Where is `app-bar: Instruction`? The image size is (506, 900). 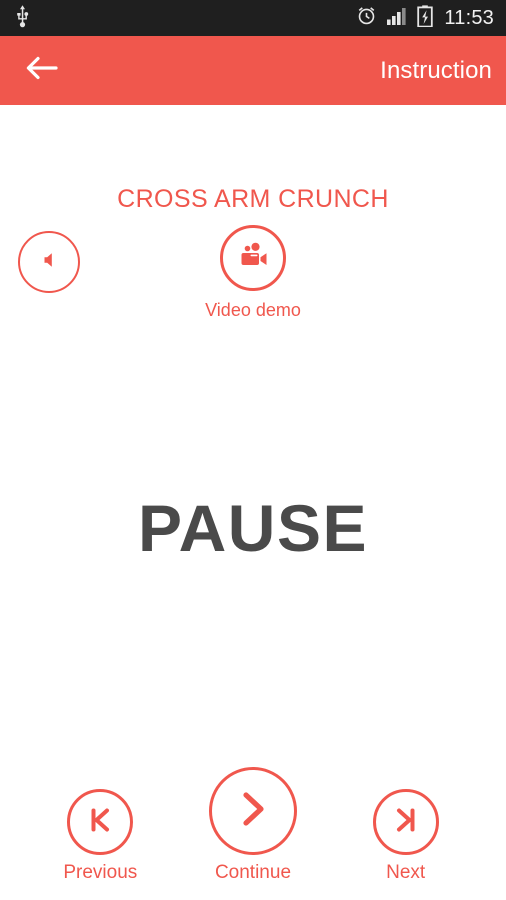 app-bar: Instruction is located at coordinates (253, 70).